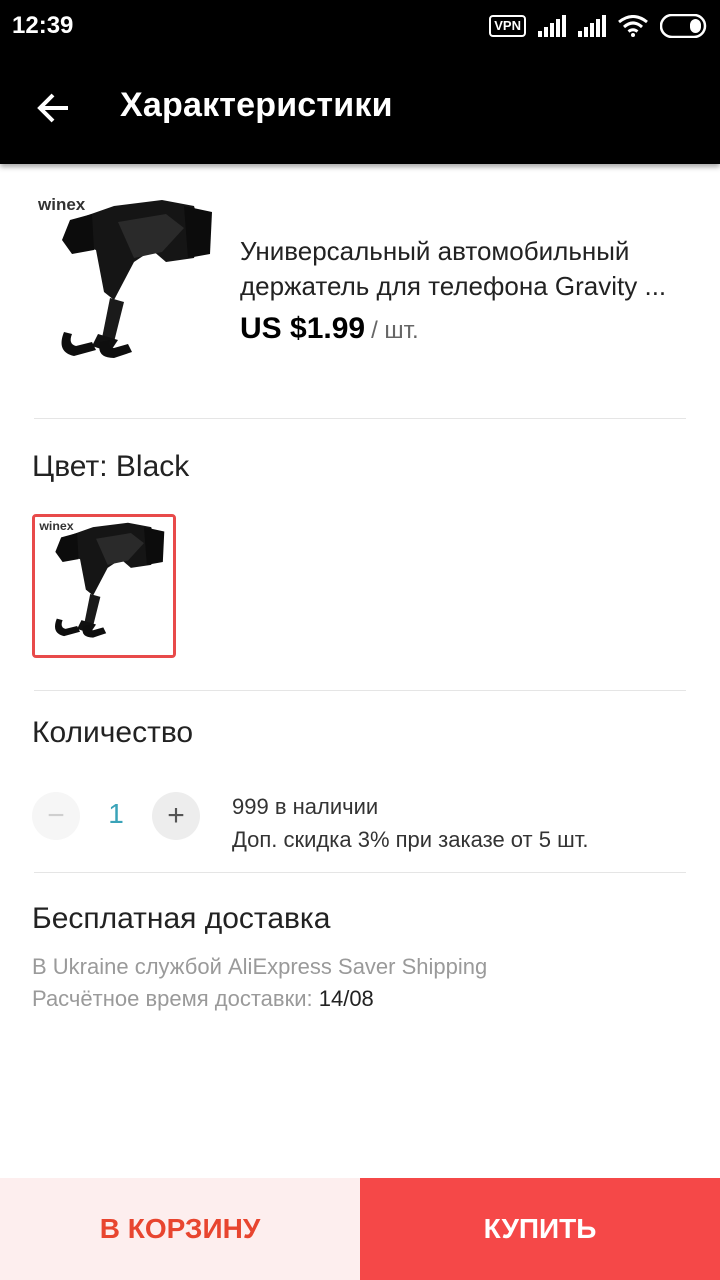  I want to click on delivery-eta-date: 14/08, so click(346, 998).